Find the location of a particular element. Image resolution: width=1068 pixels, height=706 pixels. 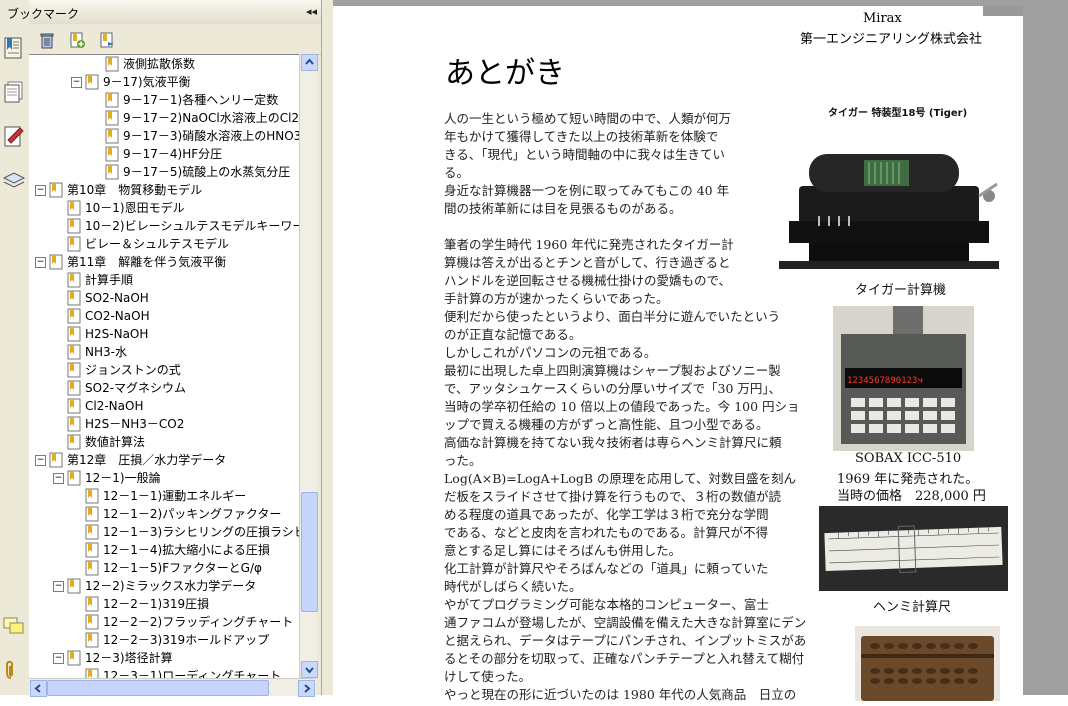

layers-icon is located at coordinates (14, 180).